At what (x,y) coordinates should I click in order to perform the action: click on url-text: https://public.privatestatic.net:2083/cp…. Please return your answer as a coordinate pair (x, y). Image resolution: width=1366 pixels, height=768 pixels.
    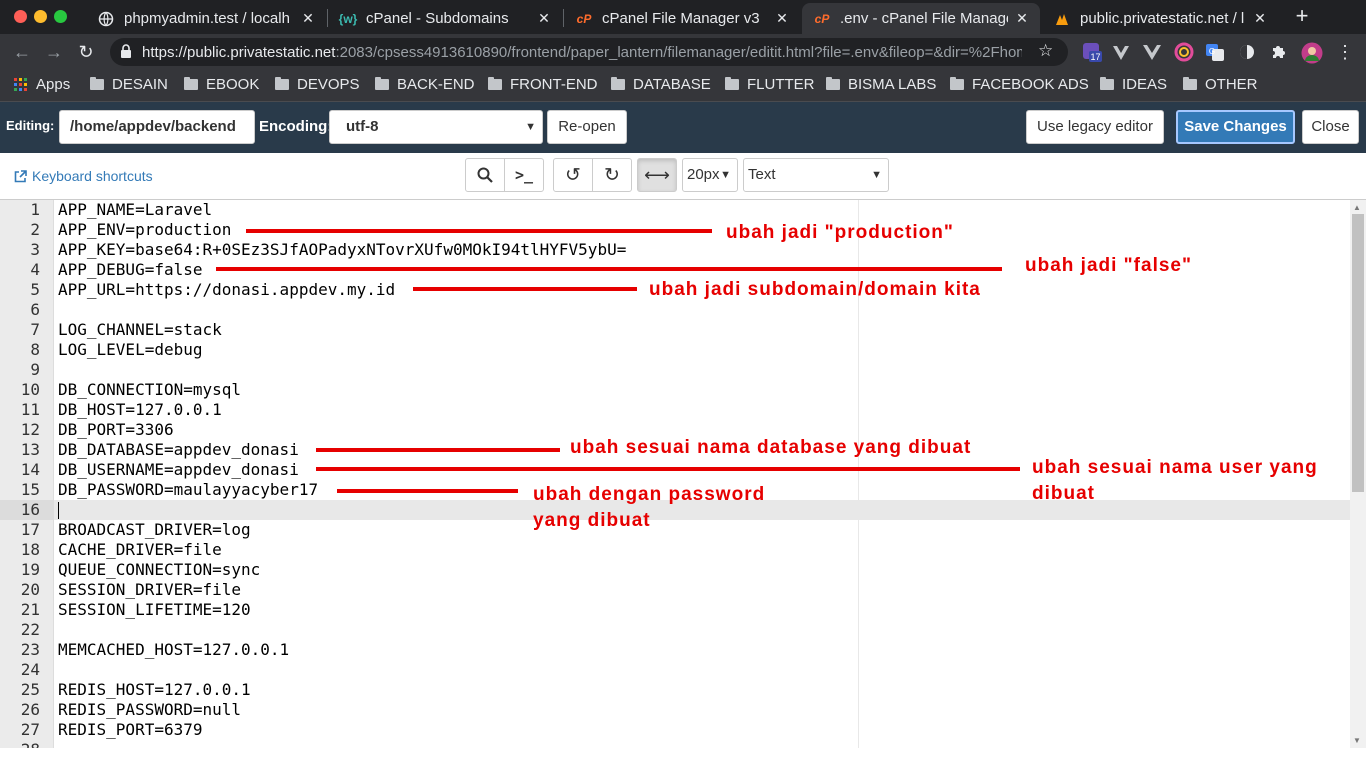
    Looking at the image, I should click on (582, 52).